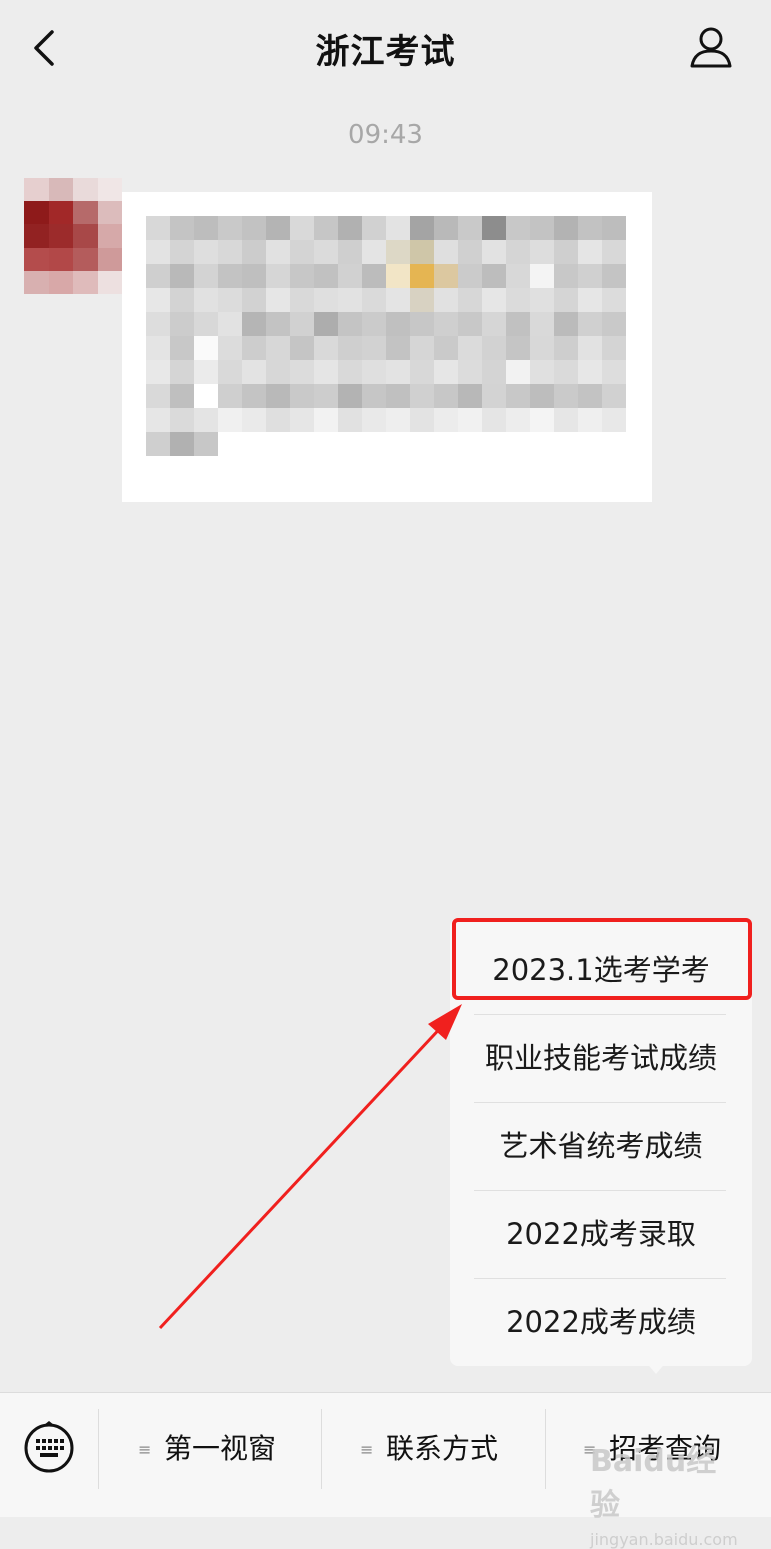 This screenshot has height=1549, width=771. Describe the element at coordinates (601, 1146) in the screenshot. I see `menu-item-art-exam-score: 艺术省统考成绩` at that location.